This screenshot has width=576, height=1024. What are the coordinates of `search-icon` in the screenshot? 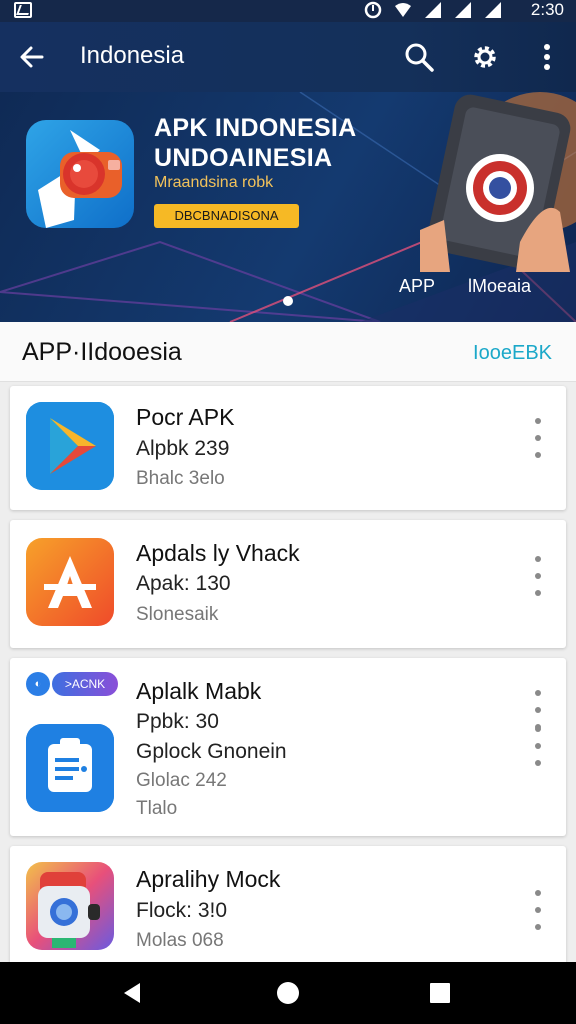 It's located at (419, 57).